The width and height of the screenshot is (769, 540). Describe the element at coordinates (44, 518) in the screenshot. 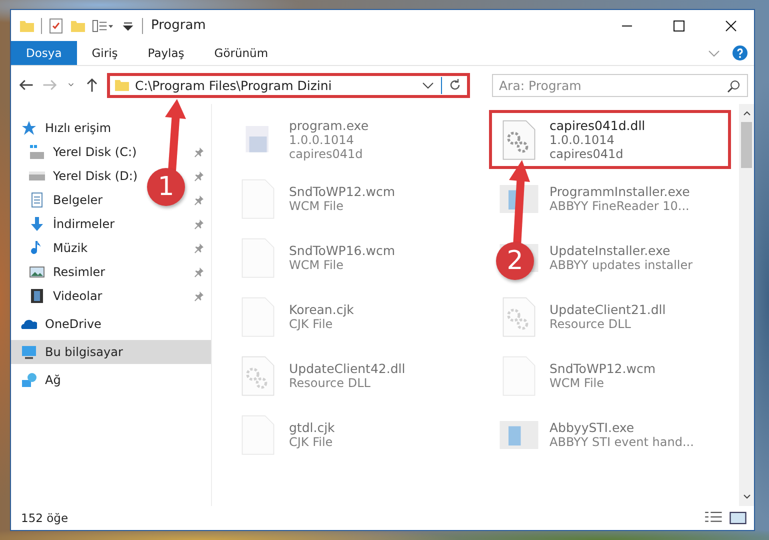

I see `item-count: 152 öğe` at that location.